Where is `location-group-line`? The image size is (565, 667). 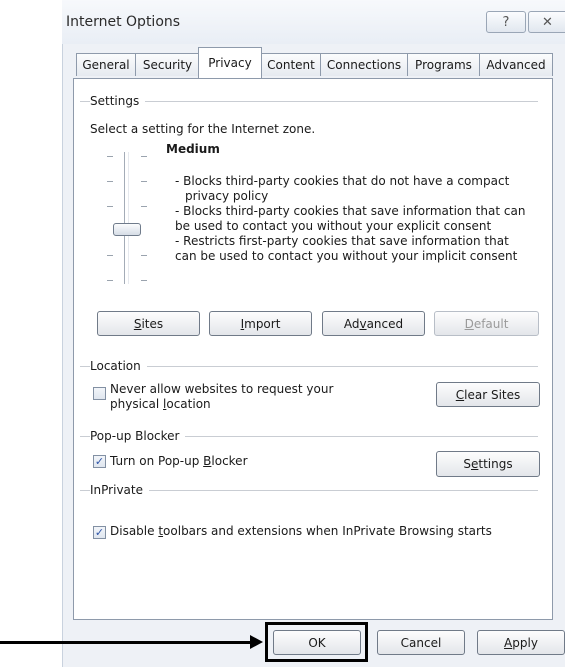 location-group-line is located at coordinates (309, 366).